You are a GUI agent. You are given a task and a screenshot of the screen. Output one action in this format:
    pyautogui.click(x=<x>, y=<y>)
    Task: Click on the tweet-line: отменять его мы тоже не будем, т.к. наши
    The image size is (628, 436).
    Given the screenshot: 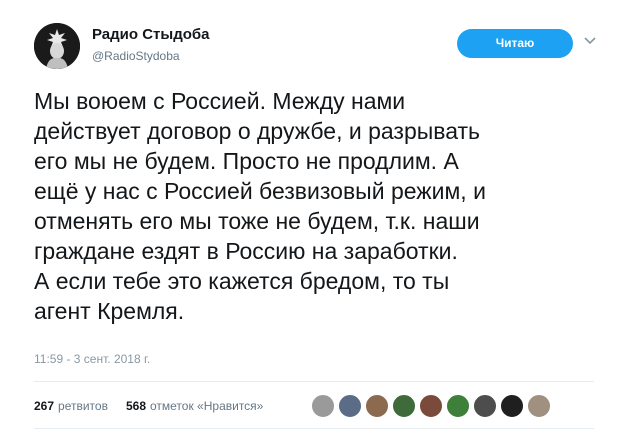 What is the action you would take?
    pyautogui.click(x=257, y=221)
    